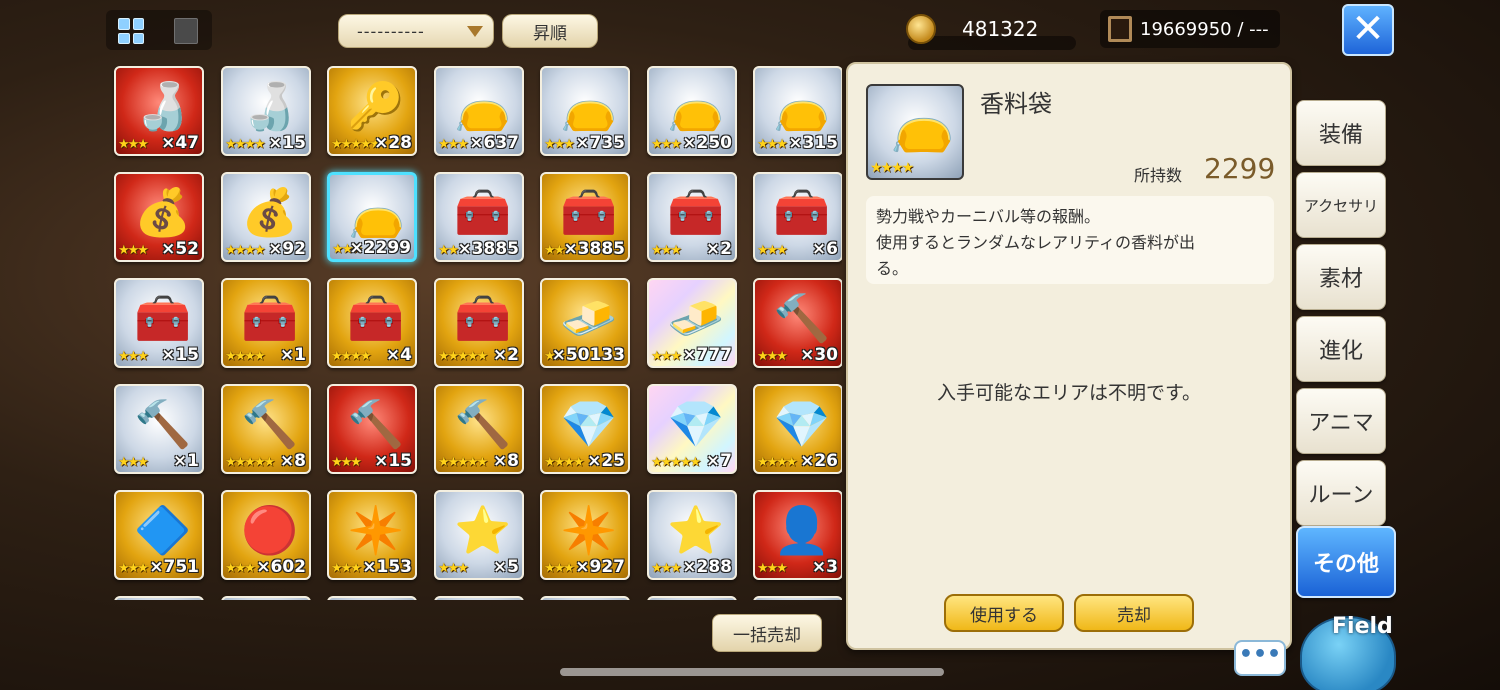 The width and height of the screenshot is (1500, 690). Describe the element at coordinates (922, 125) in the screenshot. I see `pouch-icon: 👝` at that location.